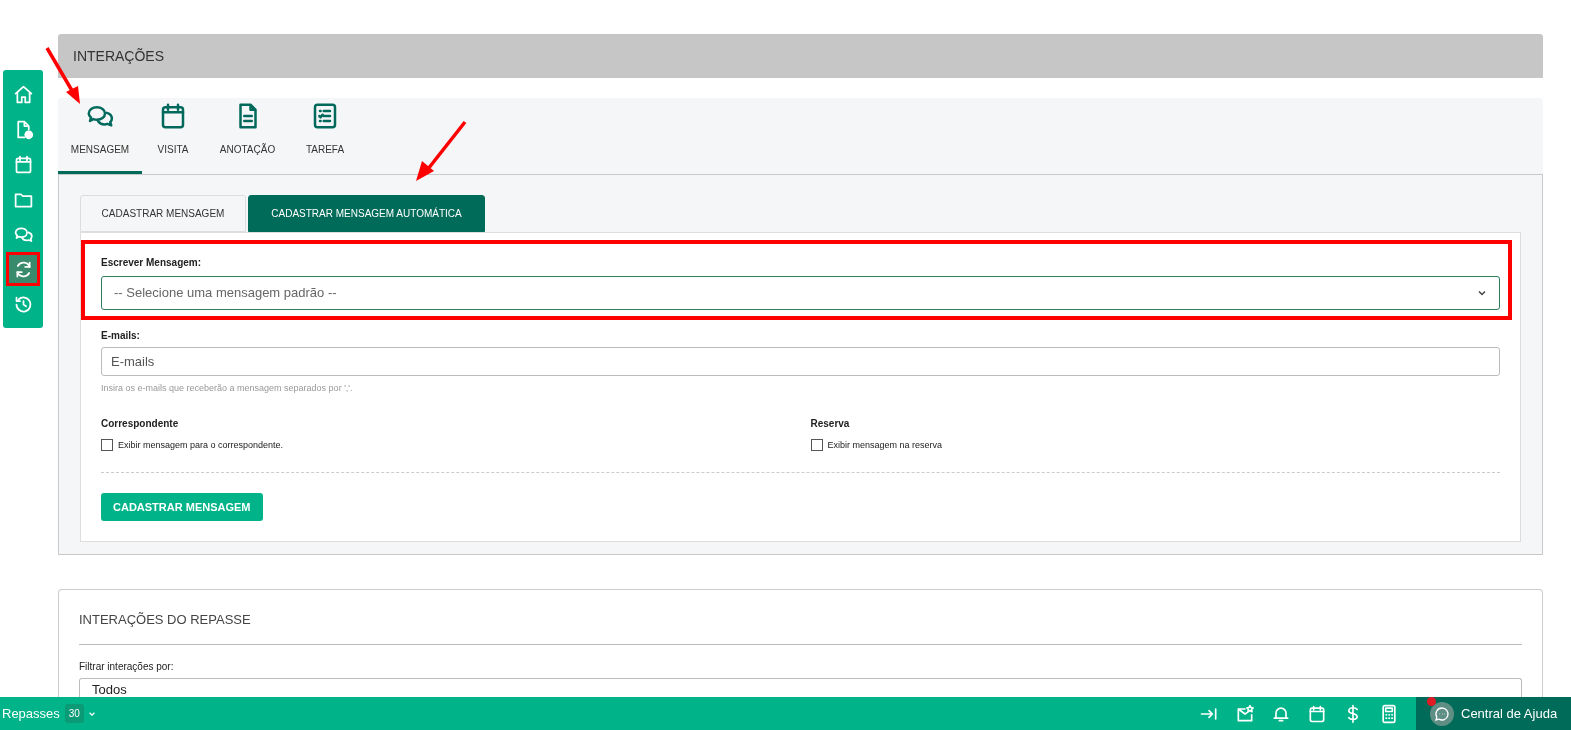 This screenshot has width=1571, height=730. What do you see at coordinates (800, 56) in the screenshot?
I see `section-header: INTERAÇÕES` at bounding box center [800, 56].